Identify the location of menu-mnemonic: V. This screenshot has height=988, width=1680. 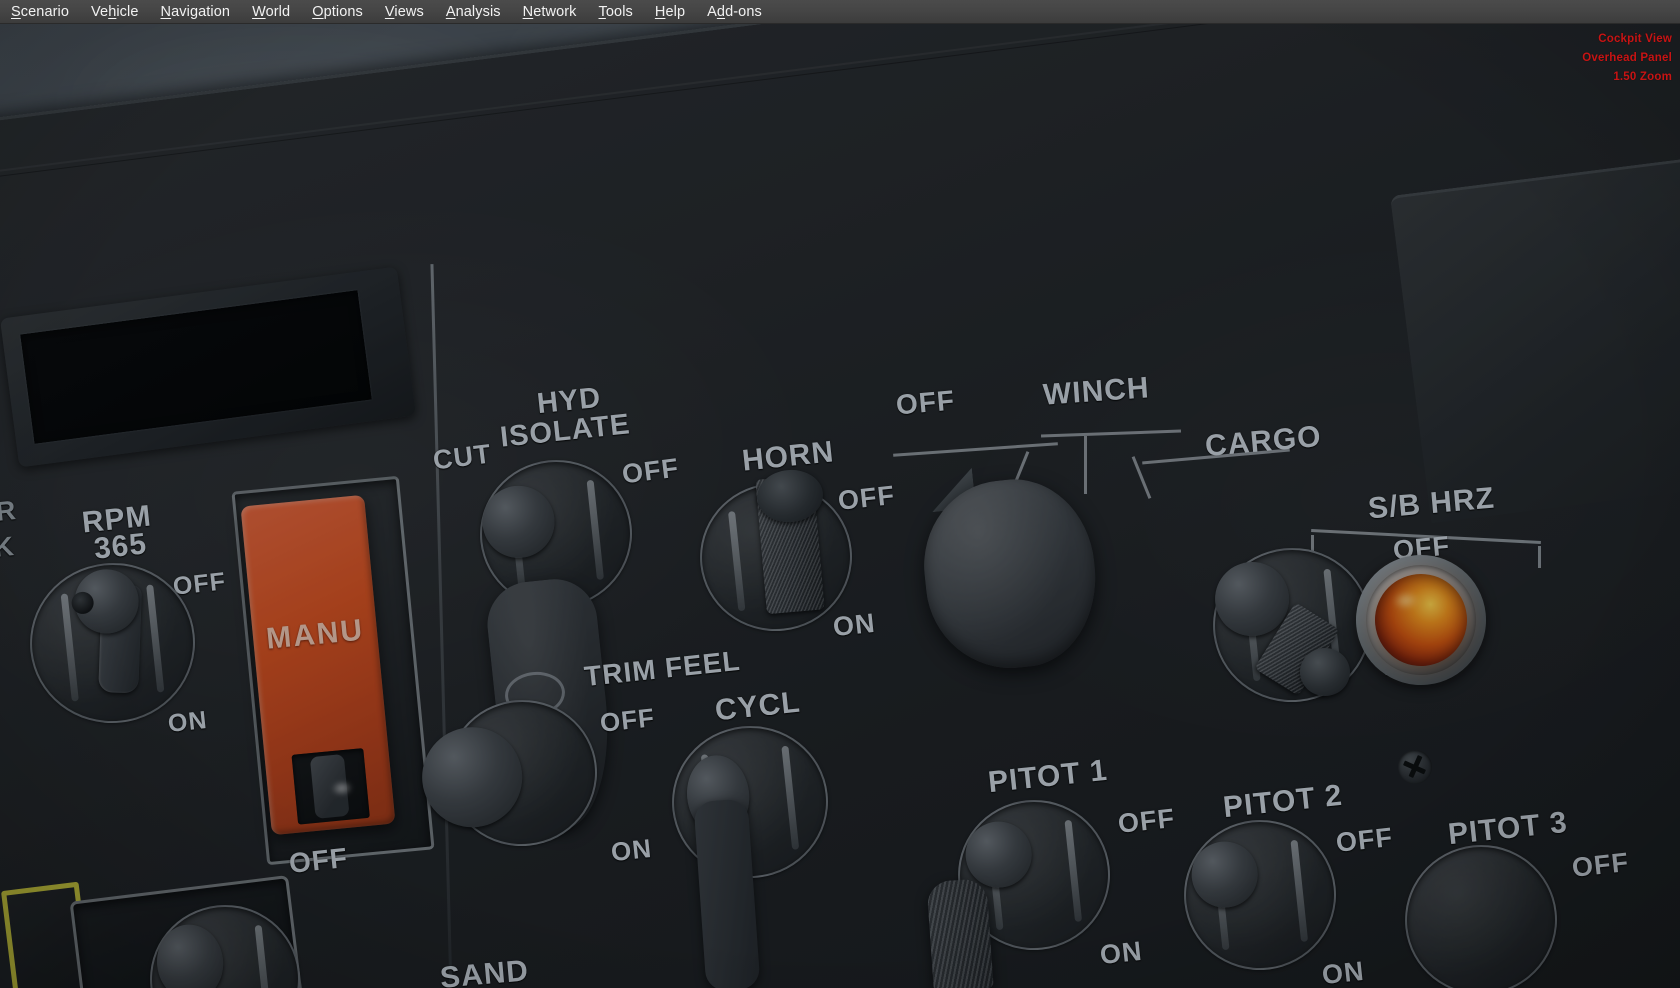
(389, 11).